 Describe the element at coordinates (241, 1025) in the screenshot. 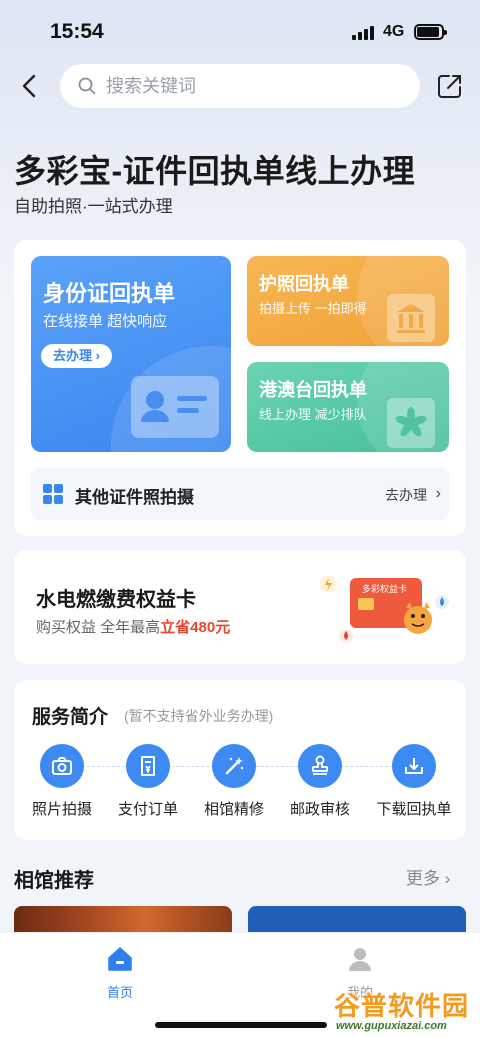

I see `home-indicator` at that location.